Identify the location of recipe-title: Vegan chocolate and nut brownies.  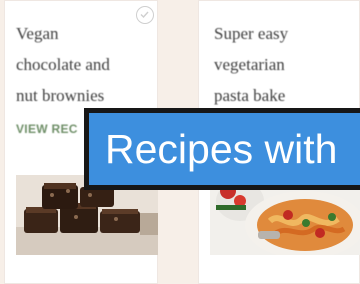
(85, 64).